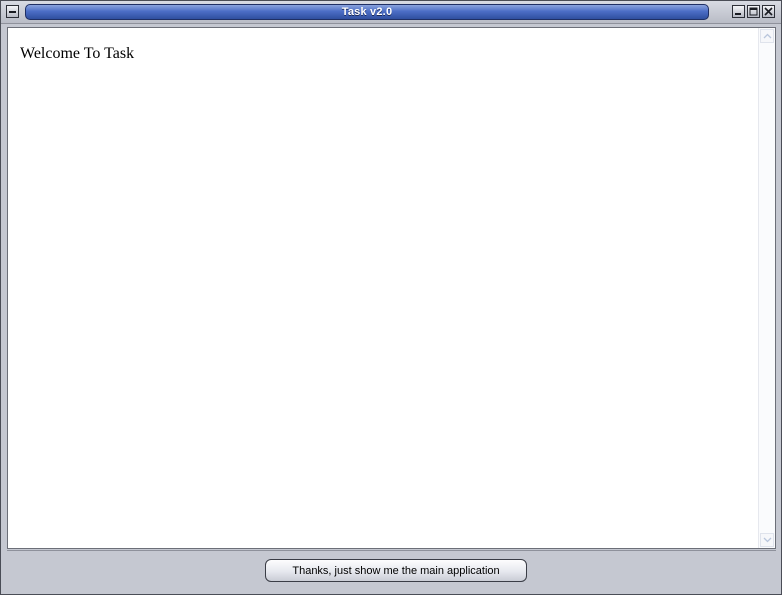 The image size is (782, 595). Describe the element at coordinates (766, 288) in the screenshot. I see `vertical-scrollbar` at that location.